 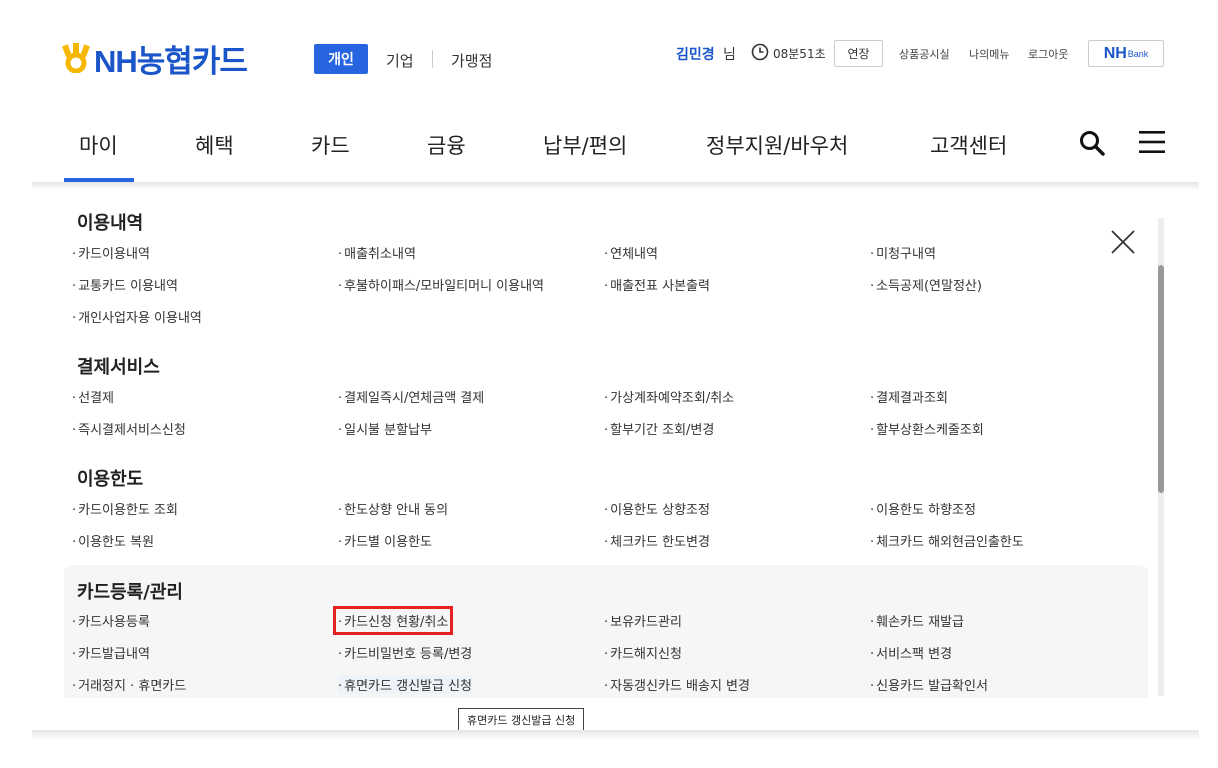 I want to click on menu-link: 소득공제(연말정산), so click(x=926, y=284).